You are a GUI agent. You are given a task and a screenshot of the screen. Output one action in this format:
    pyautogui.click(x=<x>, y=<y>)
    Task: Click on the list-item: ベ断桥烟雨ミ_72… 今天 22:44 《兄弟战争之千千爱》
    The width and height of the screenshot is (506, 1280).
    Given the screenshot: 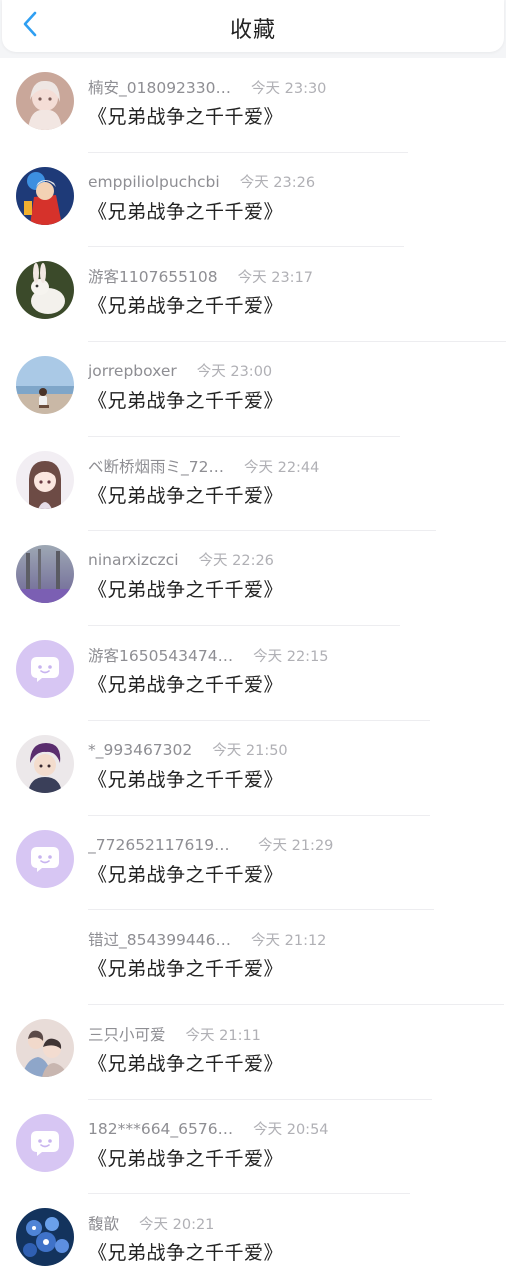 What is the action you would take?
    pyautogui.click(x=253, y=484)
    